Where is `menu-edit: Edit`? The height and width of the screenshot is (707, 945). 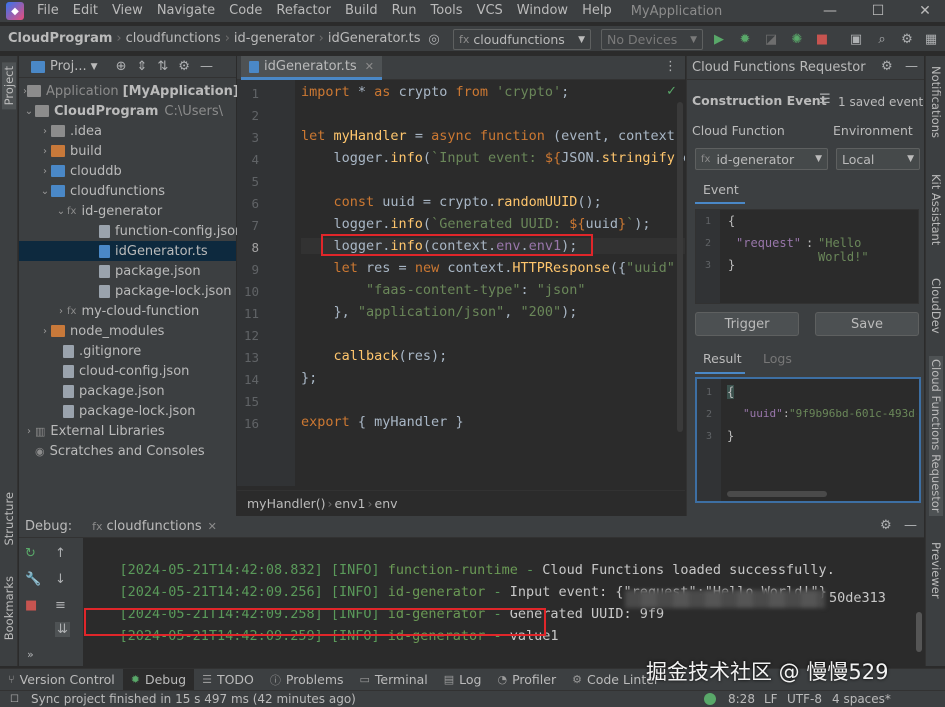 menu-edit: Edit is located at coordinates (85, 11).